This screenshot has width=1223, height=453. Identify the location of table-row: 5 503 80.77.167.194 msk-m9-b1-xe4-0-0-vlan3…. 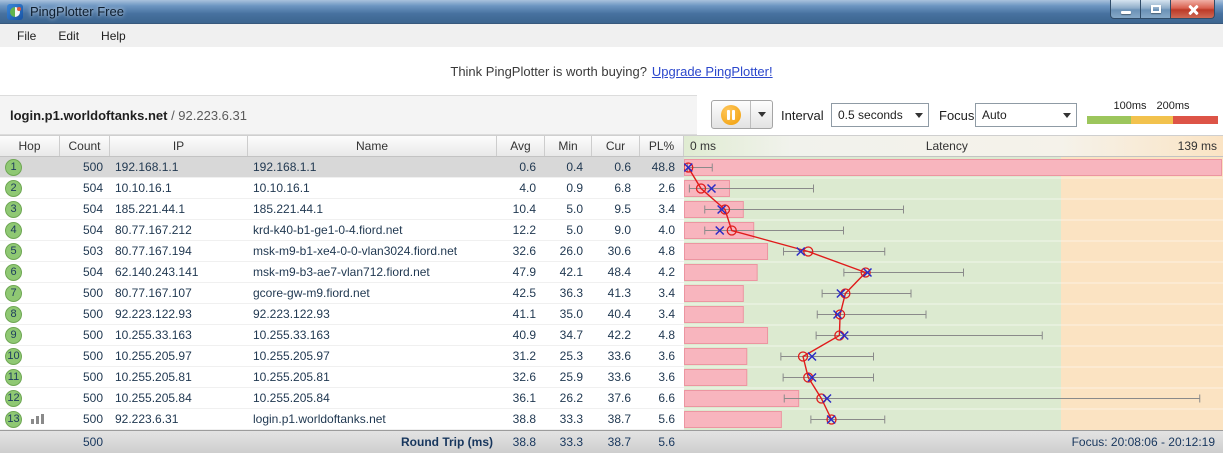
(342, 251).